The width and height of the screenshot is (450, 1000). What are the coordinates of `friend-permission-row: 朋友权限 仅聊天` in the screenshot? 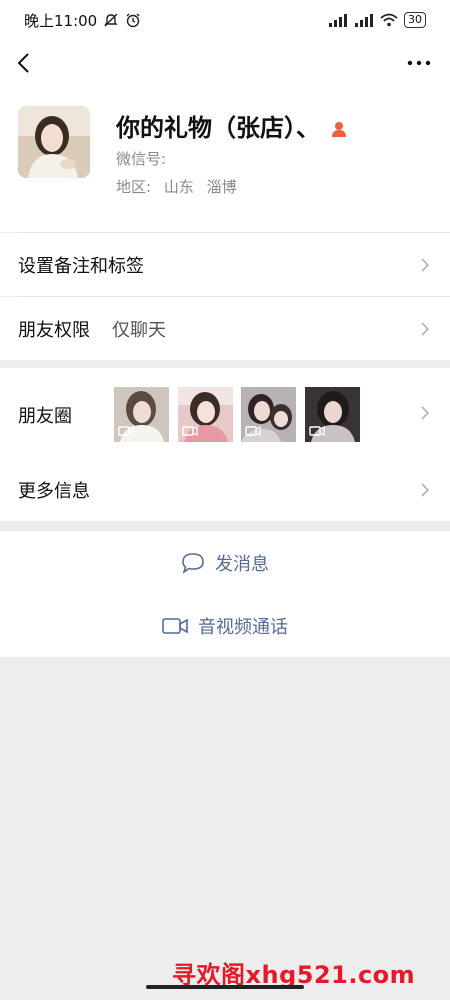 It's located at (225, 328).